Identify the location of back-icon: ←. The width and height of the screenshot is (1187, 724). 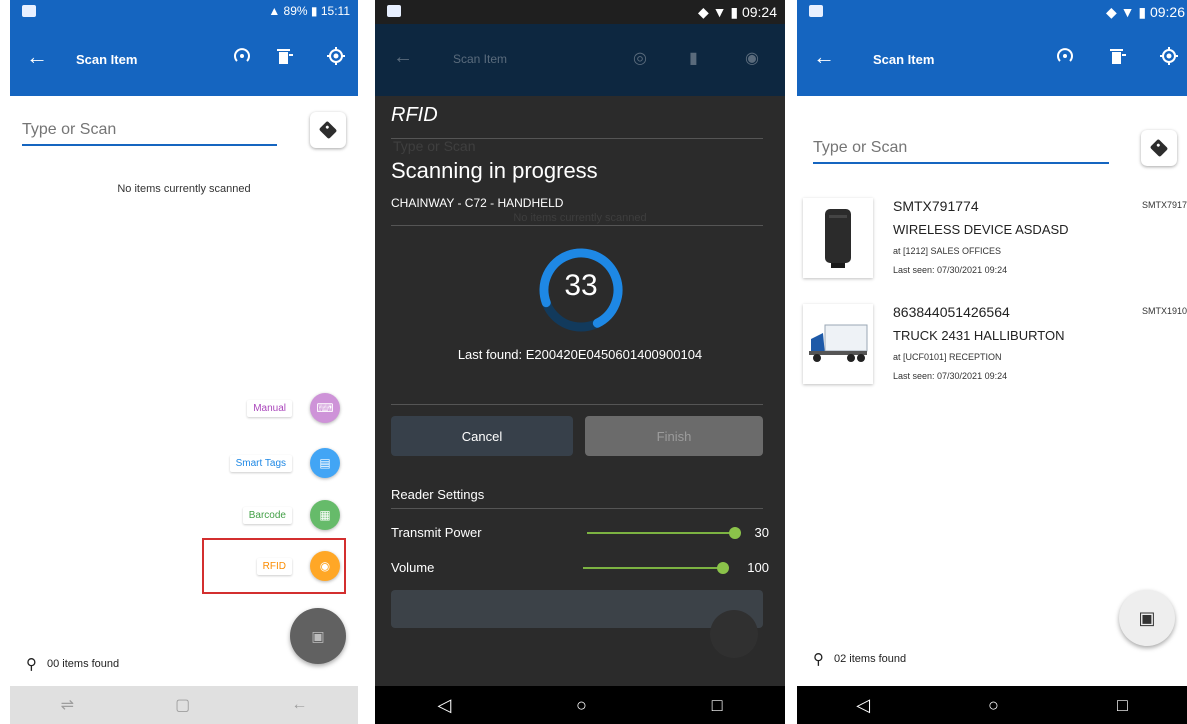
(299, 705).